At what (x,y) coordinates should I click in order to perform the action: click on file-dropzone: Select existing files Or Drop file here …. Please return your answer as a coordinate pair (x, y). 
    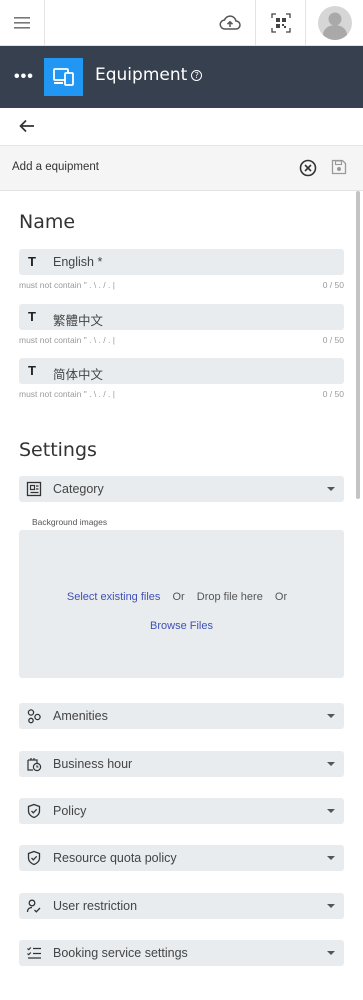
    Looking at the image, I should click on (181, 604).